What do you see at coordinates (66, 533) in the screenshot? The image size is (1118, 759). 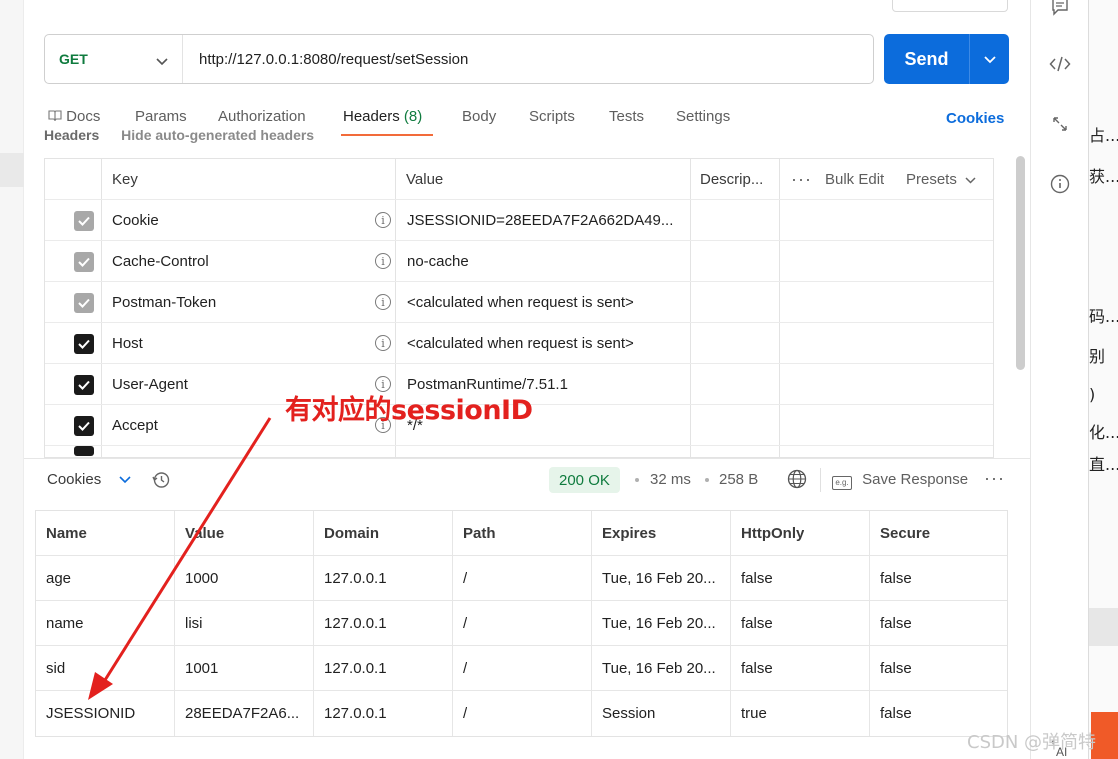 I see `column-name: Name` at bounding box center [66, 533].